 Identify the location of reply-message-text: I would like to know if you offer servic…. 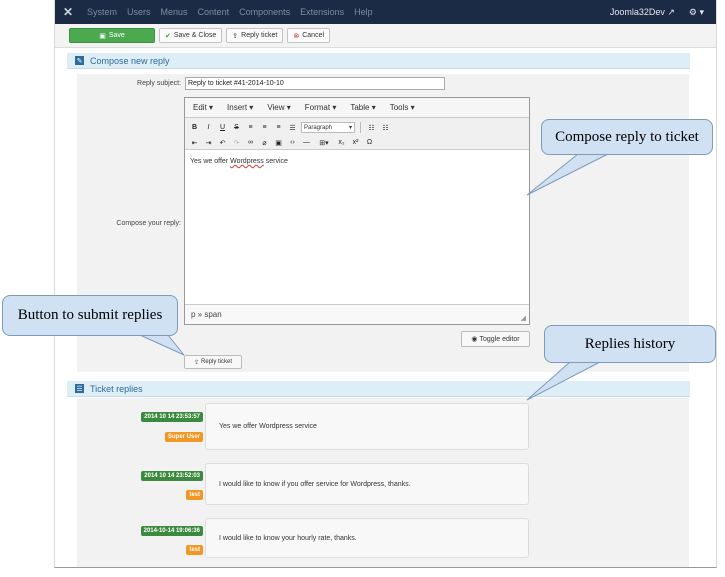
(315, 484).